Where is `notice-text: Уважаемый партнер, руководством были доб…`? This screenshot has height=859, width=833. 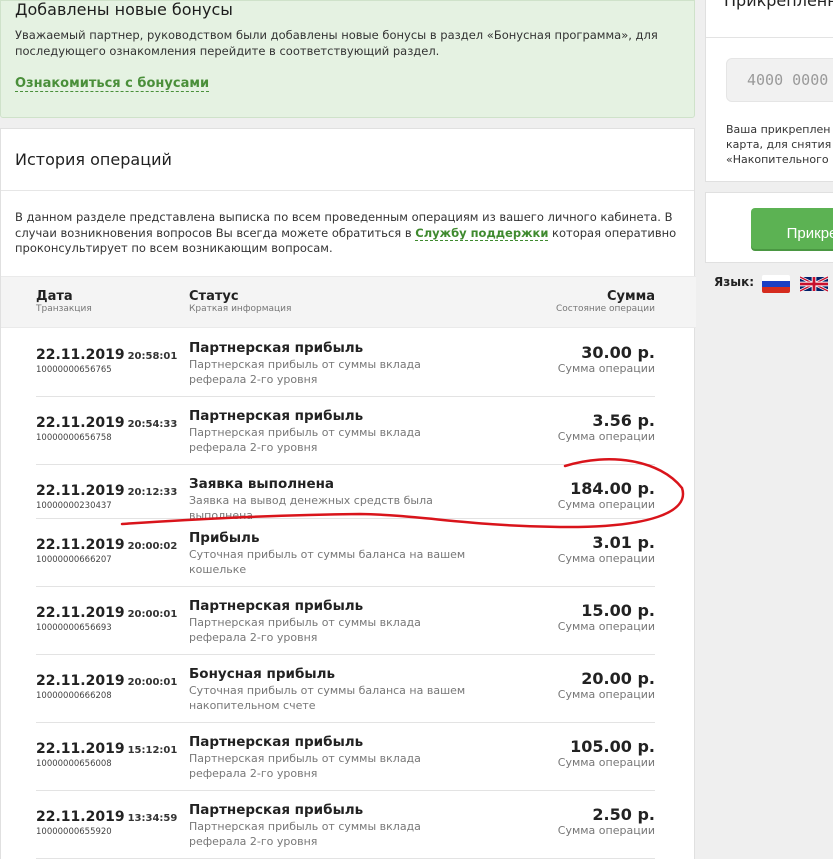
notice-text: Уважаемый партнер, руководством были доб… is located at coordinates (336, 43).